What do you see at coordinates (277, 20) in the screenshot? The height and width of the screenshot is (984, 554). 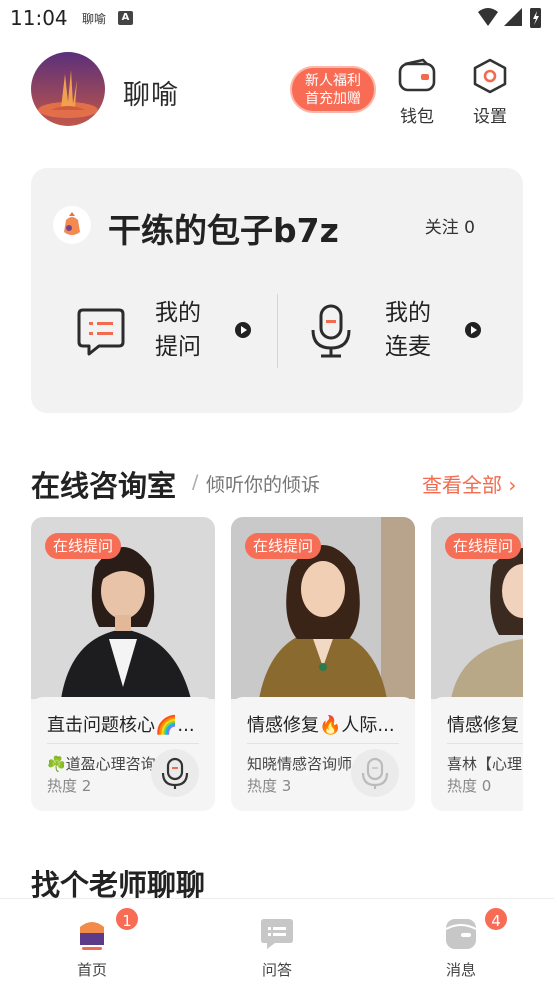 I see `status-bar: 11:04 聊喻 A` at bounding box center [277, 20].